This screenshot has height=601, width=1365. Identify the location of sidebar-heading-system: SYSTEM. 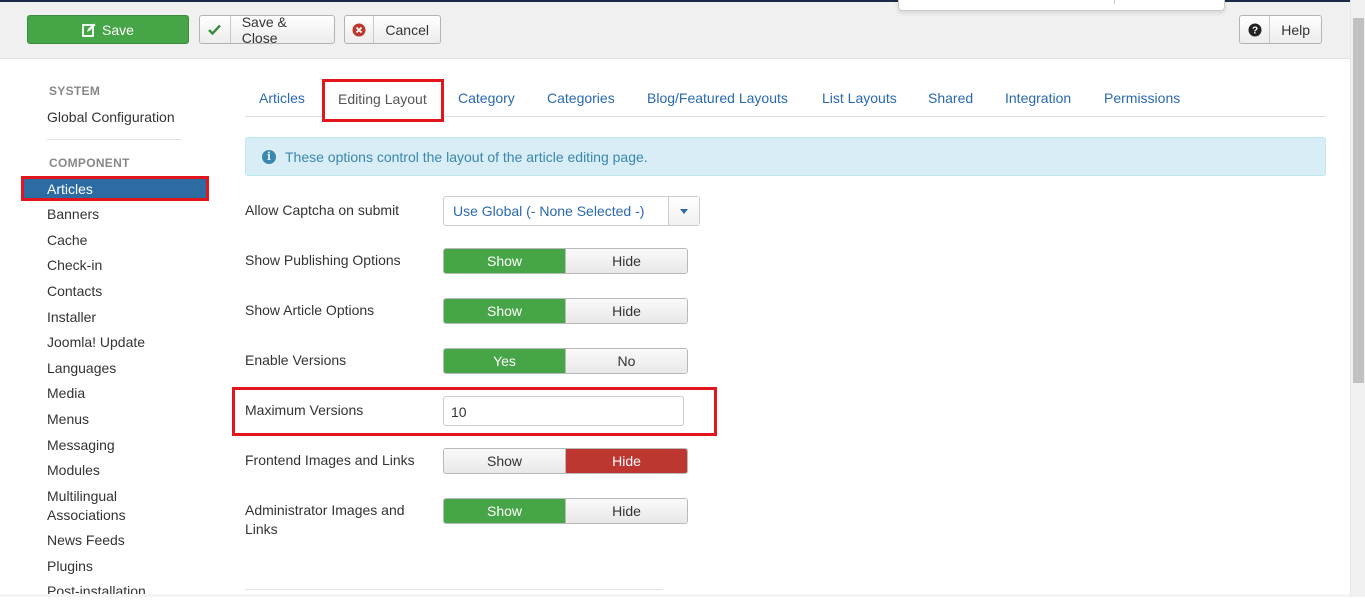
(75, 91).